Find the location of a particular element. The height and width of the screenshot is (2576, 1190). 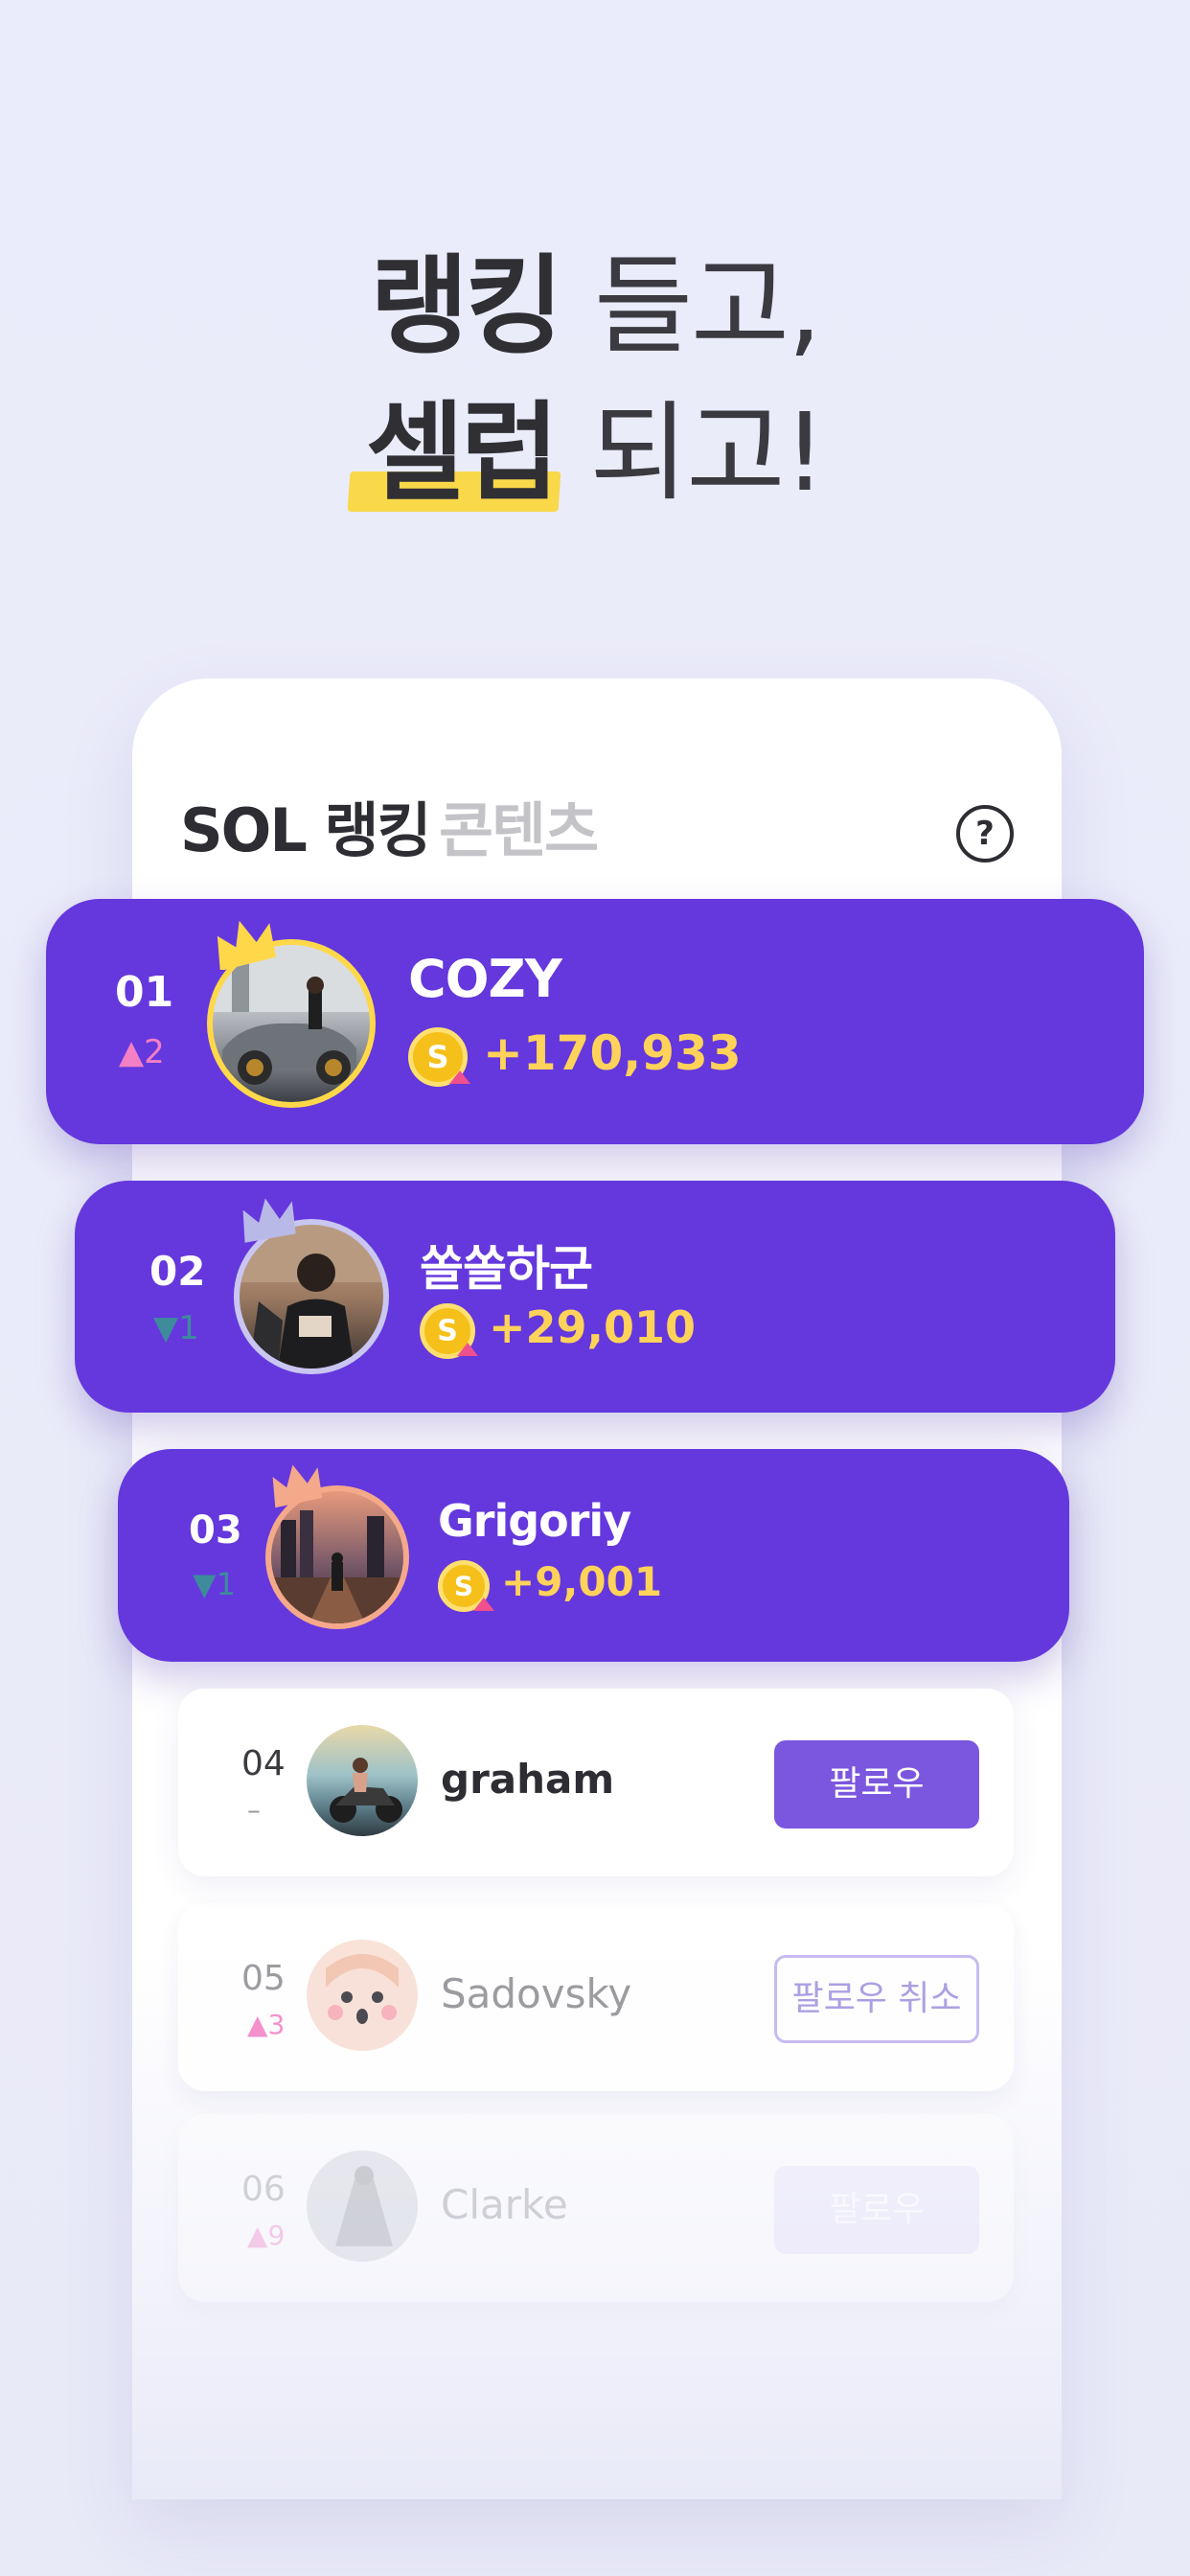

score-value: +29,010 is located at coordinates (593, 1327).